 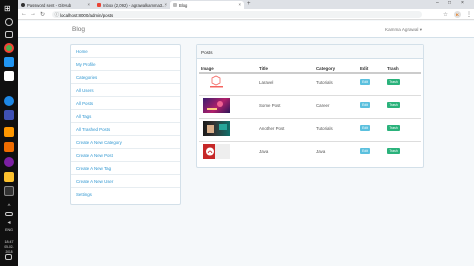 What do you see at coordinates (210, 151) in the screenshot?
I see `java-logo-icon` at bounding box center [210, 151].